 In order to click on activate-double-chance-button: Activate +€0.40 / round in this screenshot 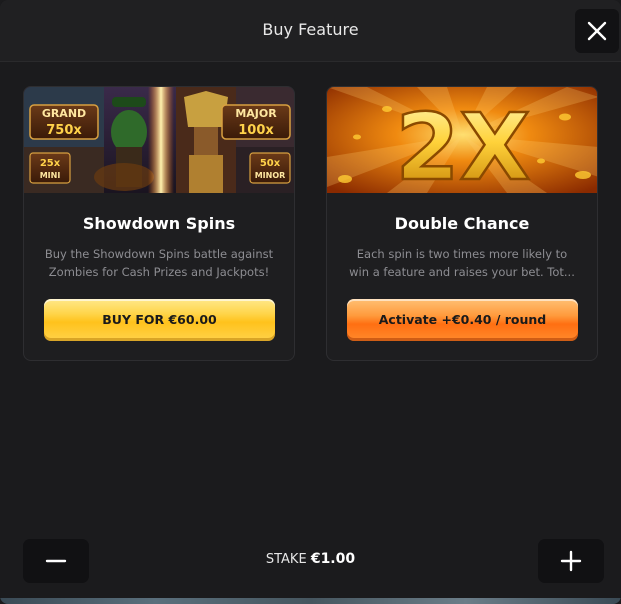, I will do `click(462, 320)`.